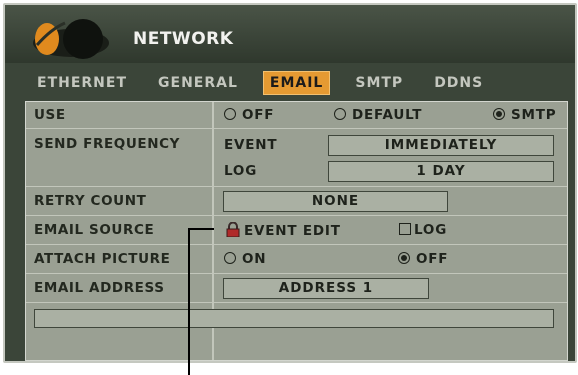  I want to click on event-label: EVENT, so click(251, 145).